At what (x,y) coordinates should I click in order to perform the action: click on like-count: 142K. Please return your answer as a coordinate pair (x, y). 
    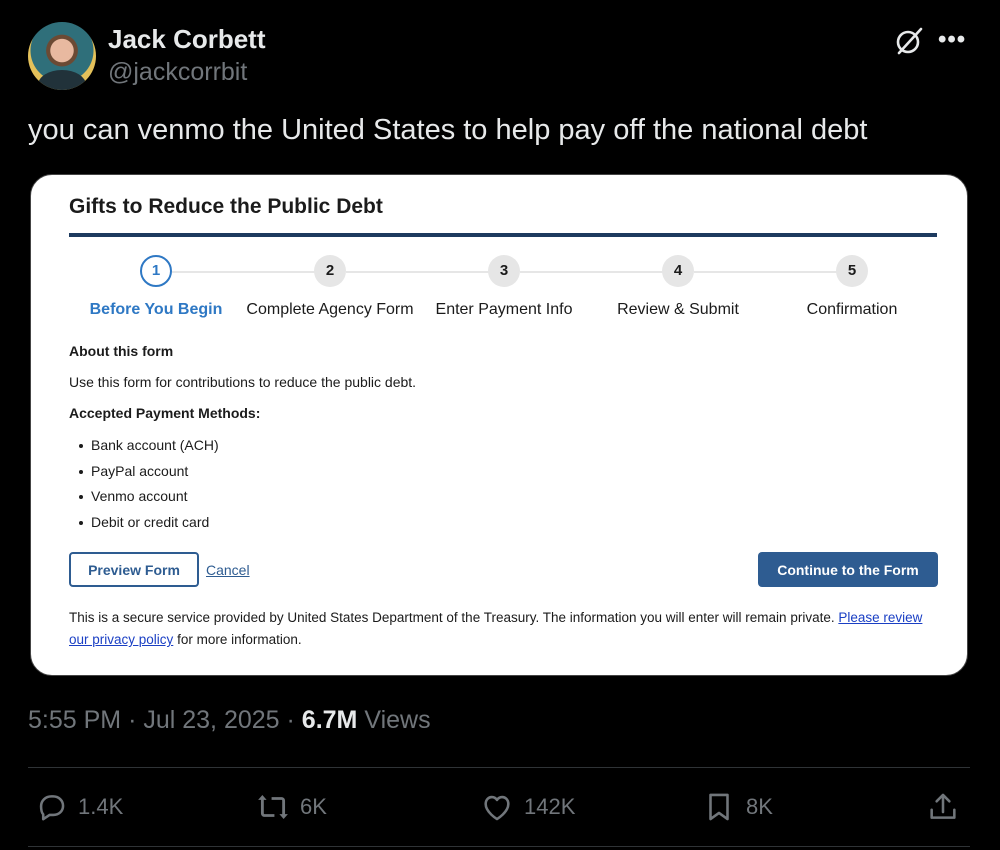
    Looking at the image, I should click on (550, 806).